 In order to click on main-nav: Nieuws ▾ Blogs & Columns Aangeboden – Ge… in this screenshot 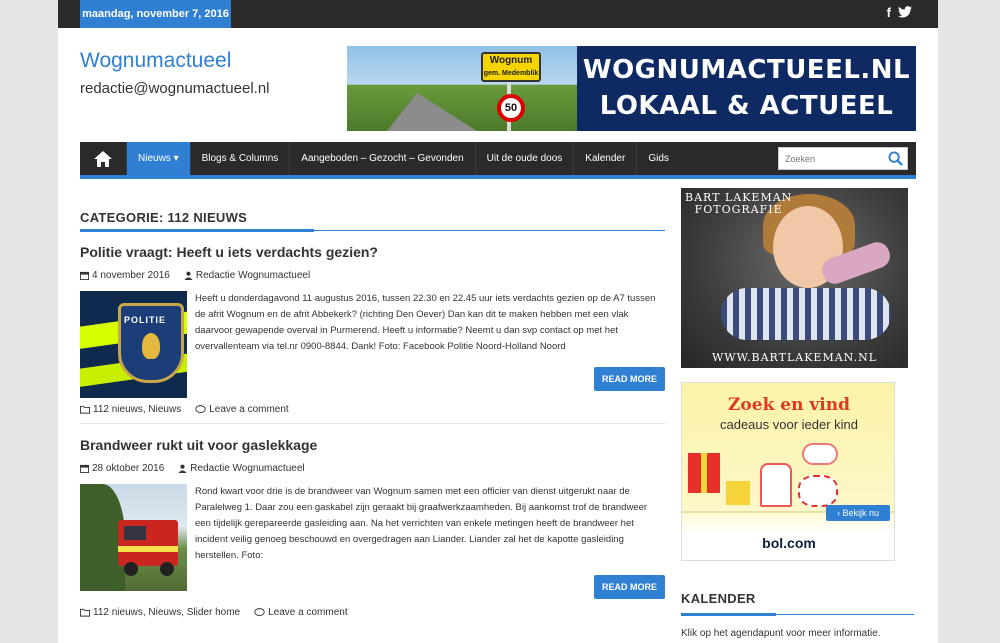, I will do `click(498, 158)`.